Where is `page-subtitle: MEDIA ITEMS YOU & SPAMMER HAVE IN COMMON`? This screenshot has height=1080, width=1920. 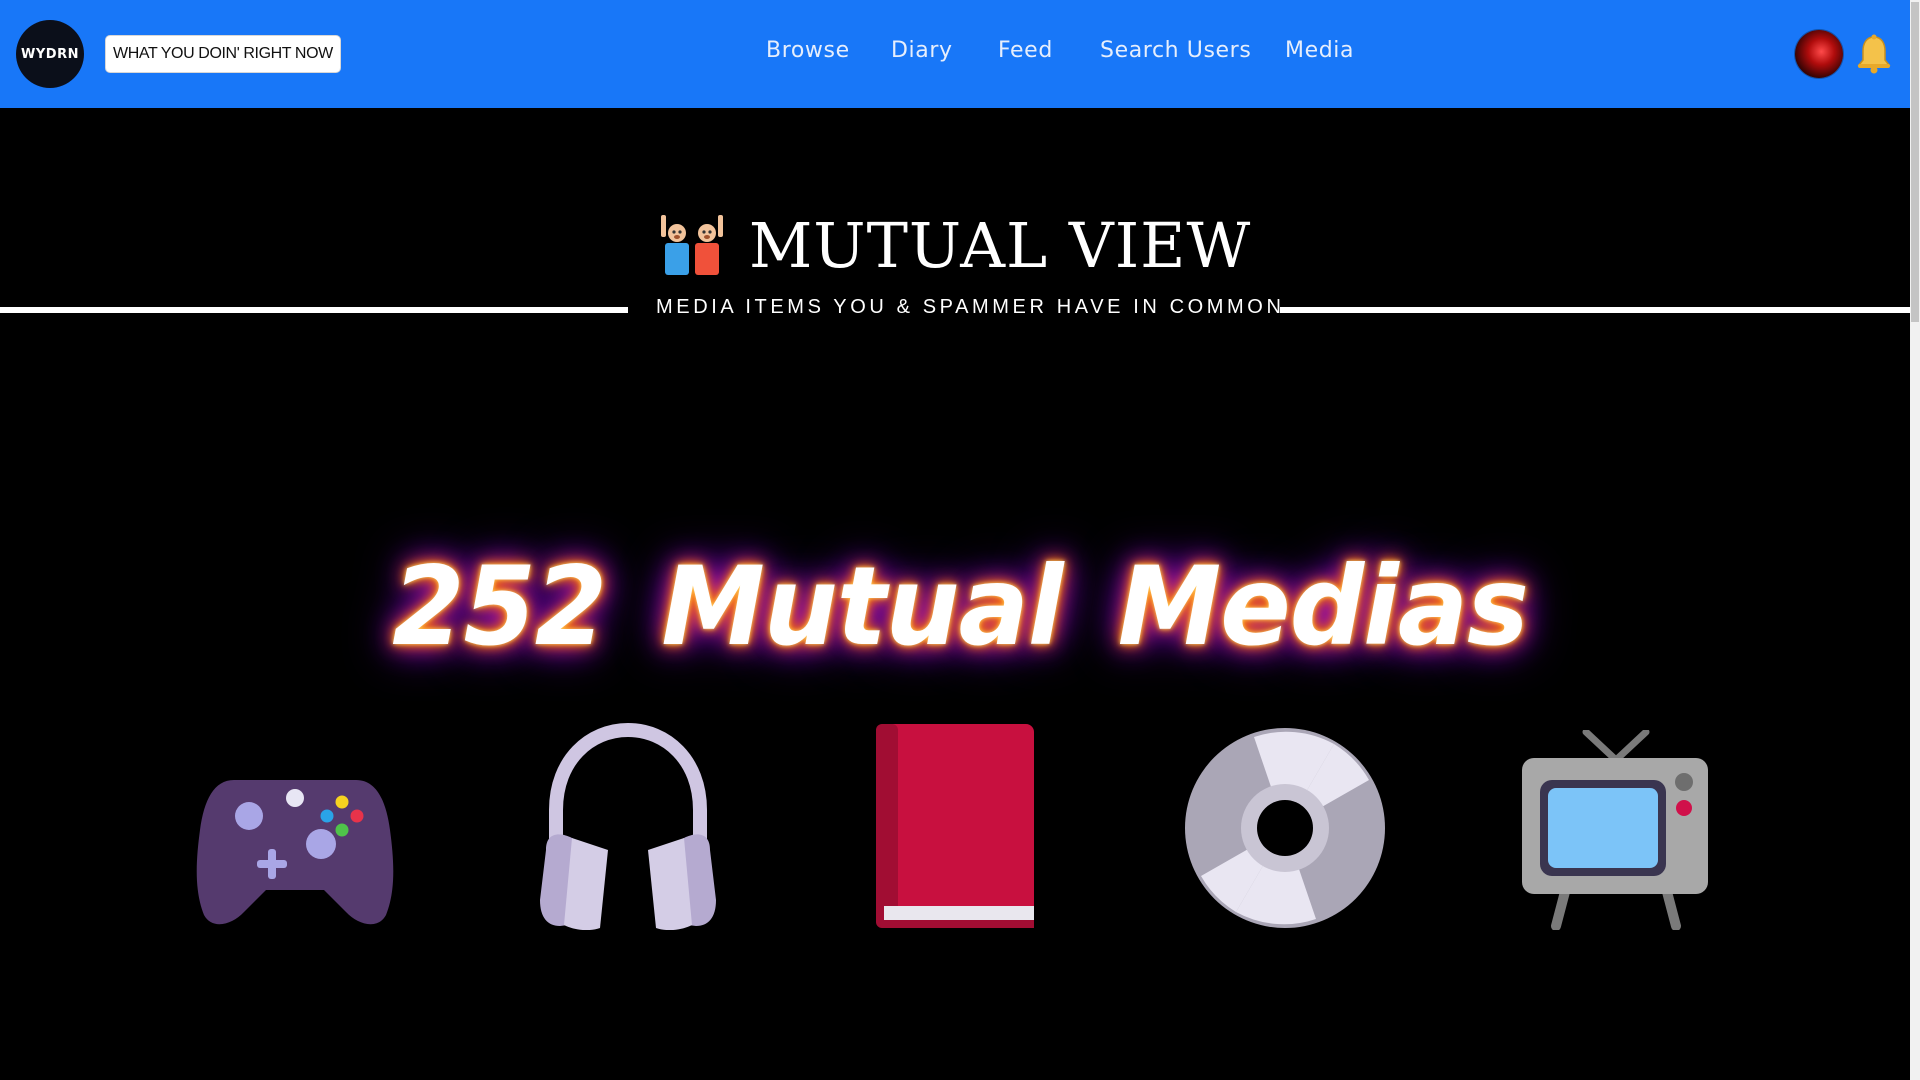 page-subtitle: MEDIA ITEMS YOU & SPAMMER HAVE IN COMMON is located at coordinates (970, 307).